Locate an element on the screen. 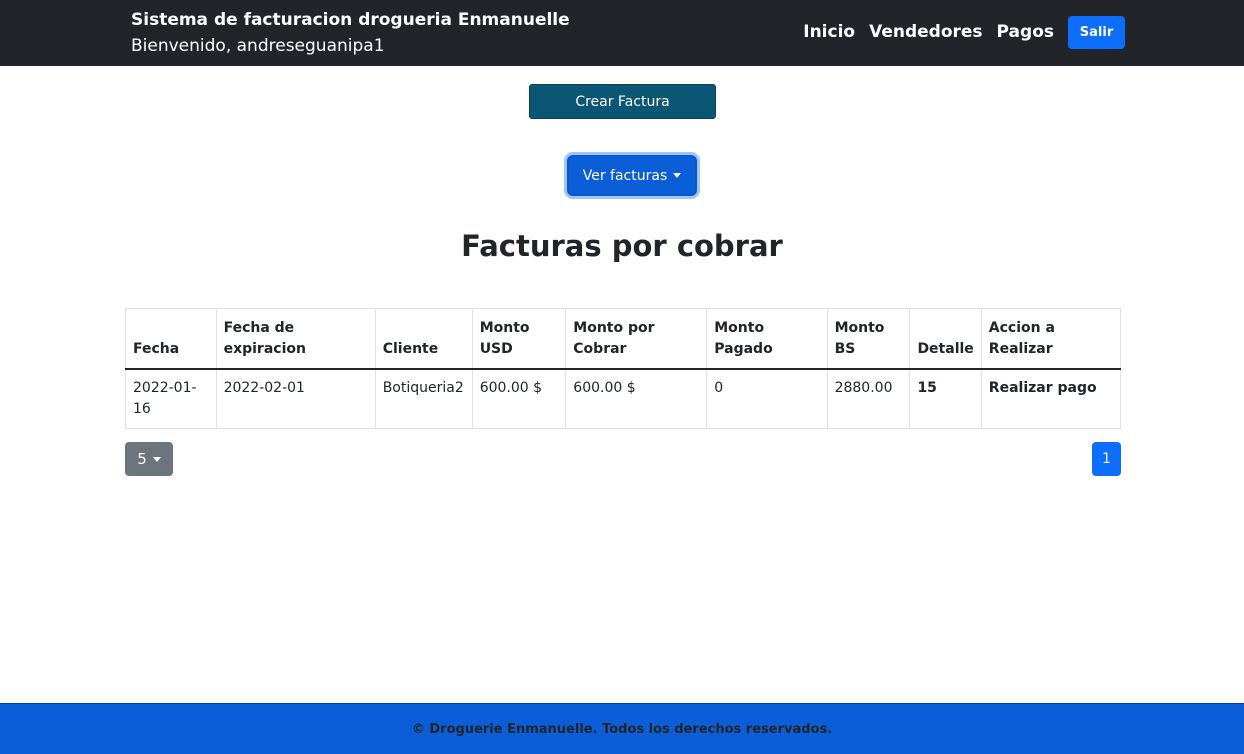 This screenshot has height=754, width=1244. cell-monto-usd: 600.00 $ is located at coordinates (519, 398).